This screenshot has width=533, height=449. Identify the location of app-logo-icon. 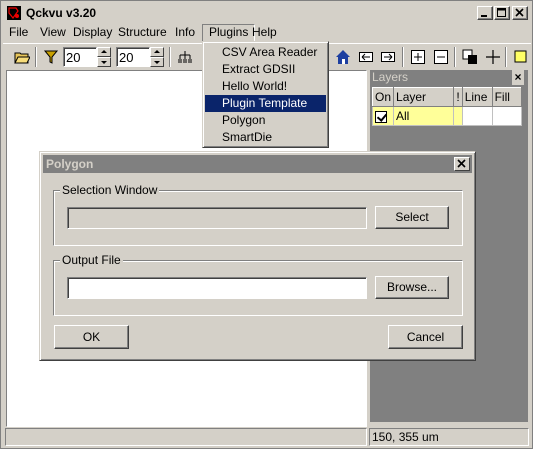
(14, 13).